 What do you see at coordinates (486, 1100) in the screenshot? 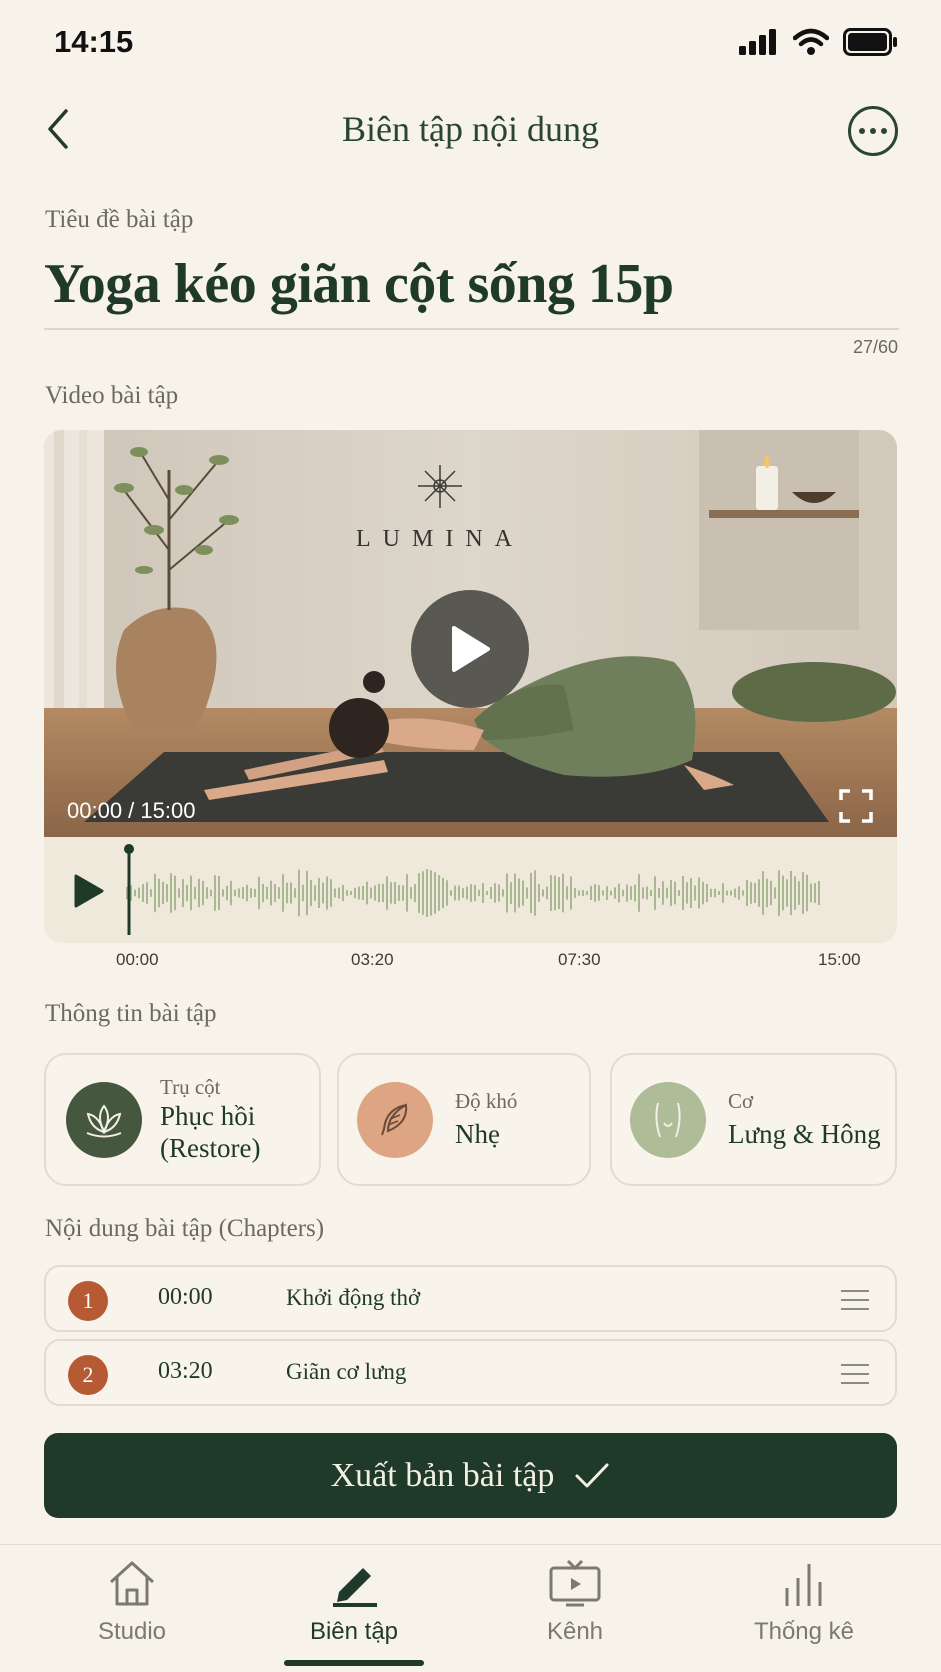
I see `difficulty-caption: Độ khó` at bounding box center [486, 1100].